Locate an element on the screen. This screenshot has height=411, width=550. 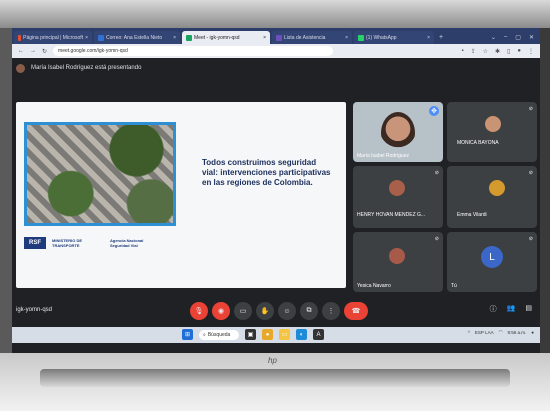
present-button: ⧉ is located at coordinates (309, 311).